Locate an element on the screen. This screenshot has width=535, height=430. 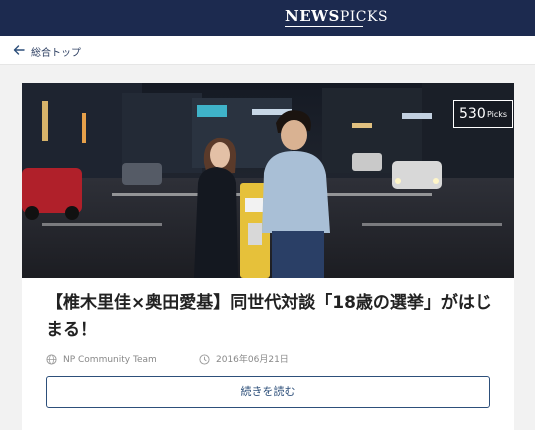
article-title: 【椎木里佳×奥田愛基】同世代対談「18歳の選挙」がはじまる！ is located at coordinates (272, 317).